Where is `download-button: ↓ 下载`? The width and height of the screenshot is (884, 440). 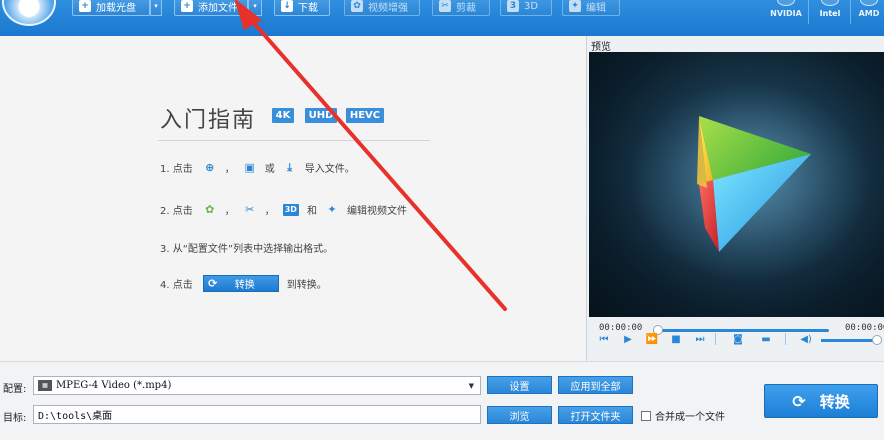
download-button: ↓ 下载 is located at coordinates (302, 8).